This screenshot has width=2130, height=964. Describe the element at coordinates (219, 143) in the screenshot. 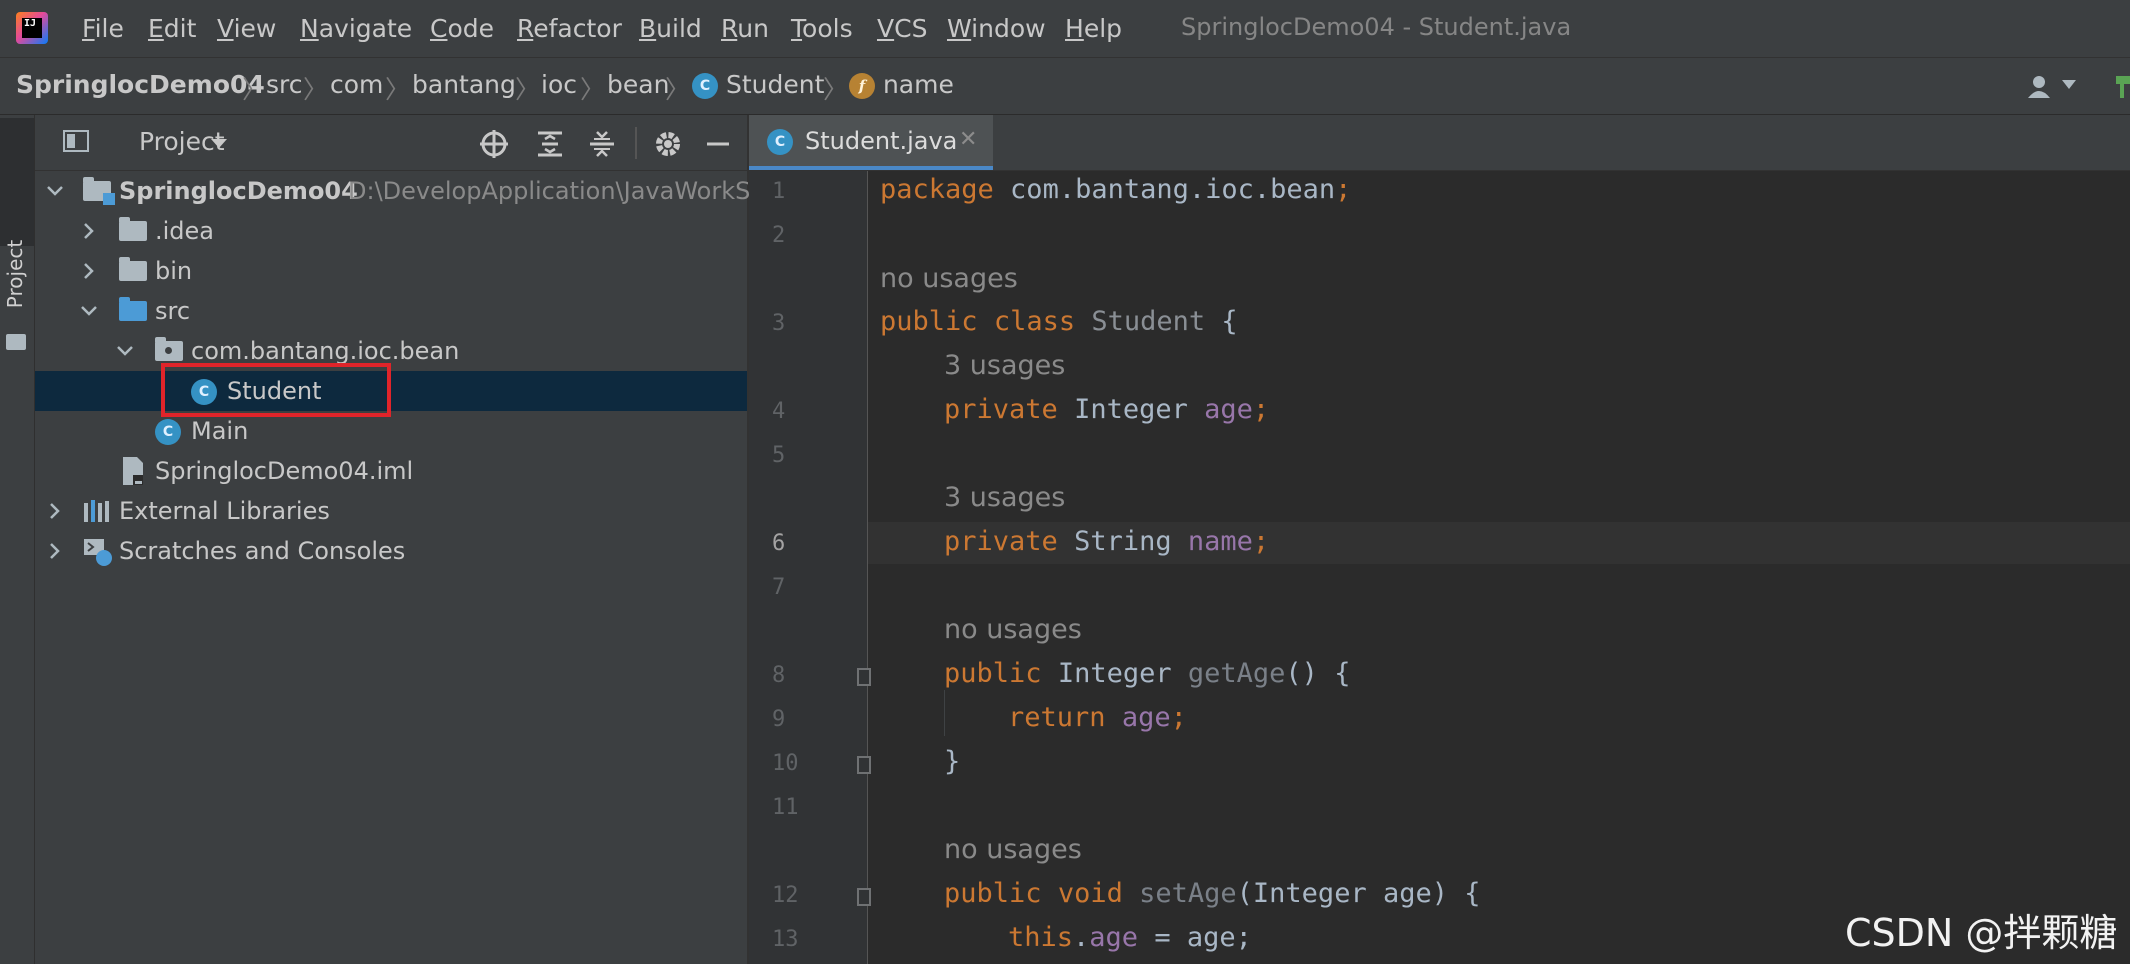

I see `project-view-dropdown-icon` at that location.